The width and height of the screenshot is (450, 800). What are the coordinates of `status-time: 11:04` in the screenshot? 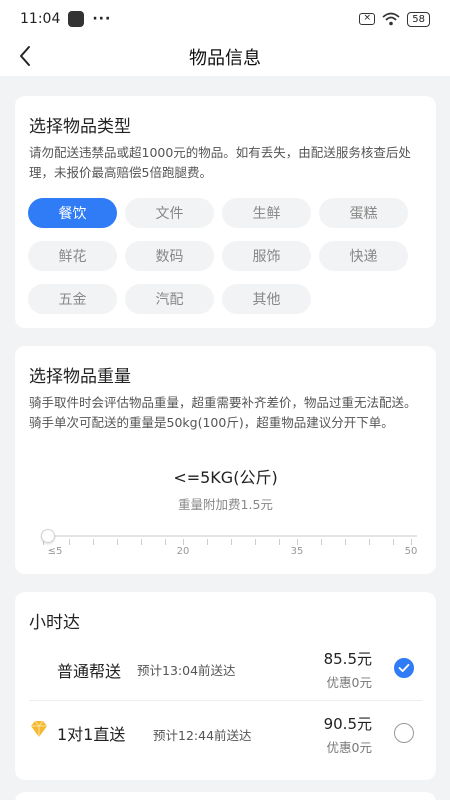 It's located at (40, 19).